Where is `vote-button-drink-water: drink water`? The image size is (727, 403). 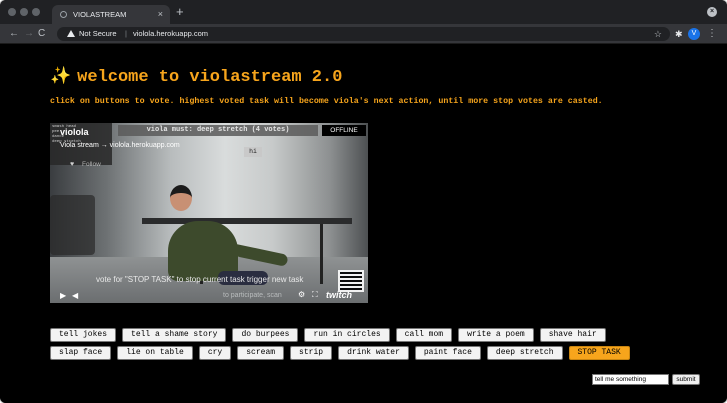 vote-button-drink-water: drink water is located at coordinates (373, 353).